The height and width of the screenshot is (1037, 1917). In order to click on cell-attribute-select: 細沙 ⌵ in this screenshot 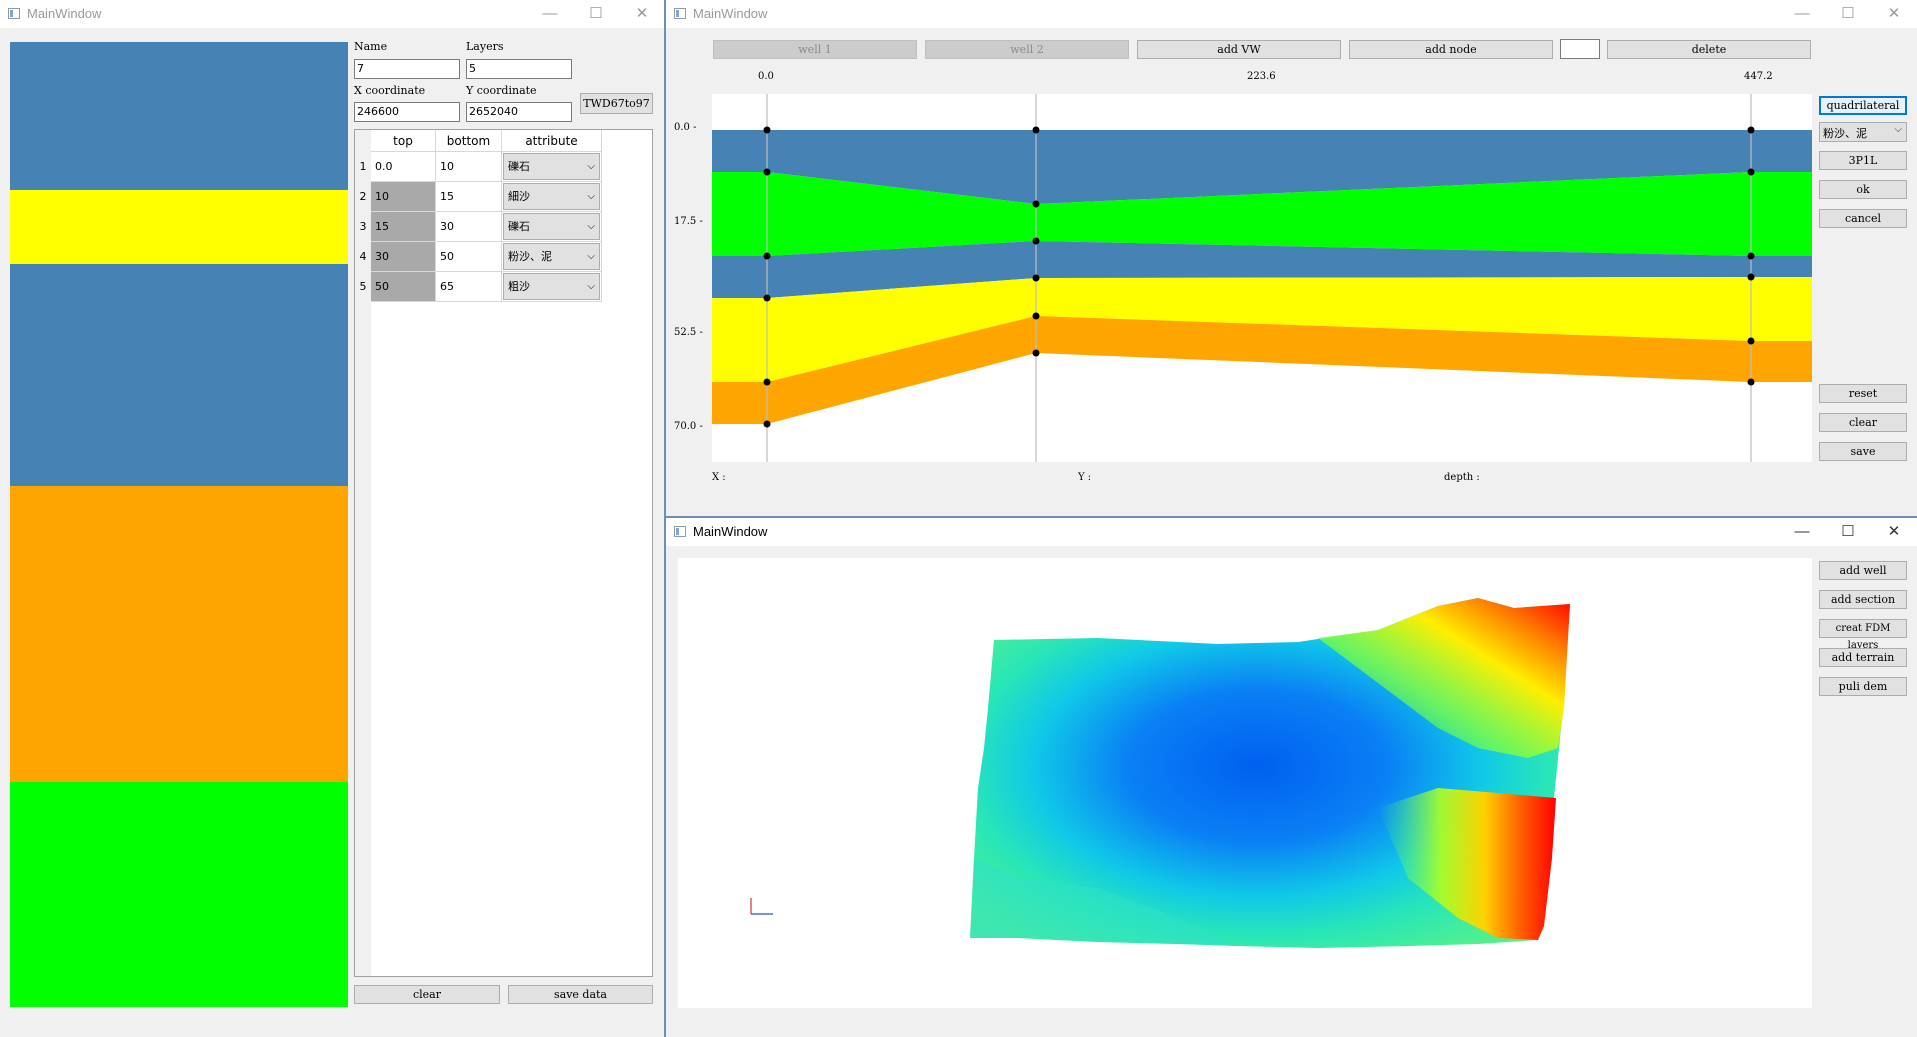, I will do `click(552, 197)`.